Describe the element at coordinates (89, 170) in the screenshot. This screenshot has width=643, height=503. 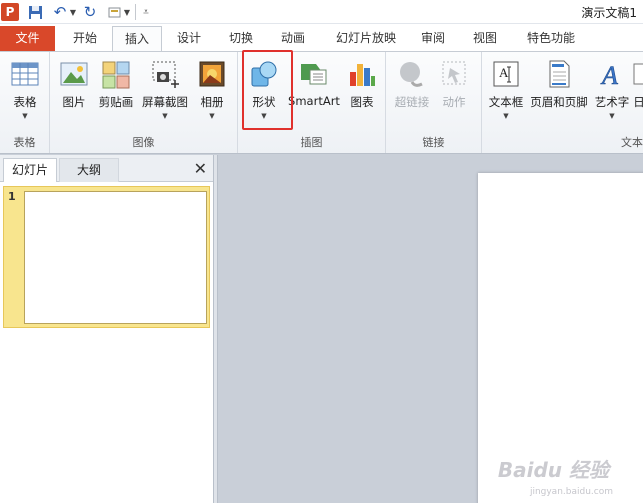
I see `tab-outline: 大纲` at that location.